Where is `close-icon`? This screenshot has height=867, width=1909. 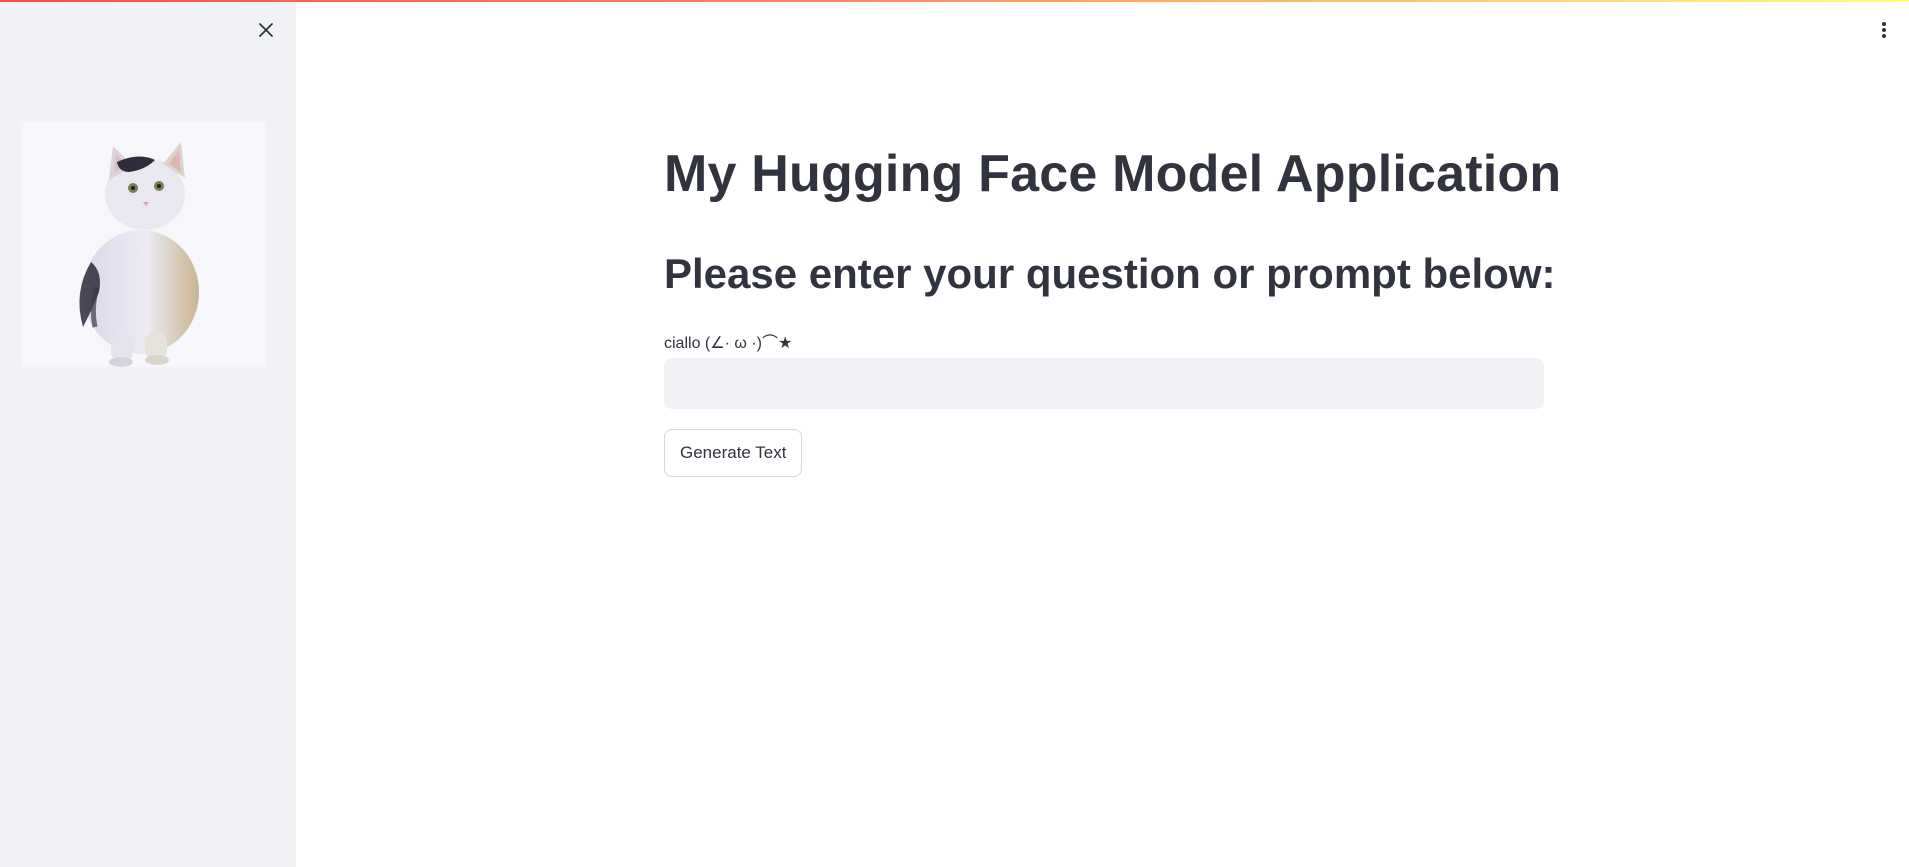
close-icon is located at coordinates (266, 30).